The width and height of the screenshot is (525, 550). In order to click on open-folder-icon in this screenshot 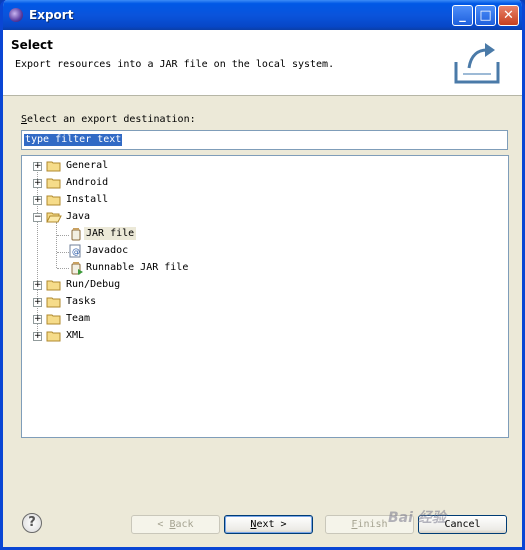, I will do `click(54, 217)`.